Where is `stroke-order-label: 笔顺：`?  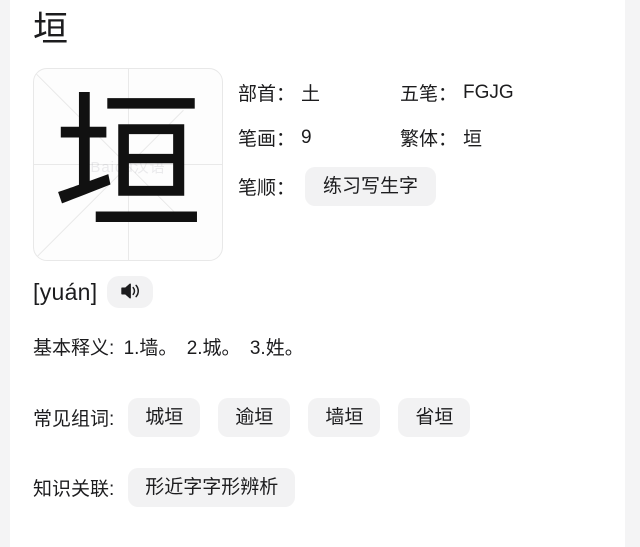 stroke-order-label: 笔顺： is located at coordinates (267, 188).